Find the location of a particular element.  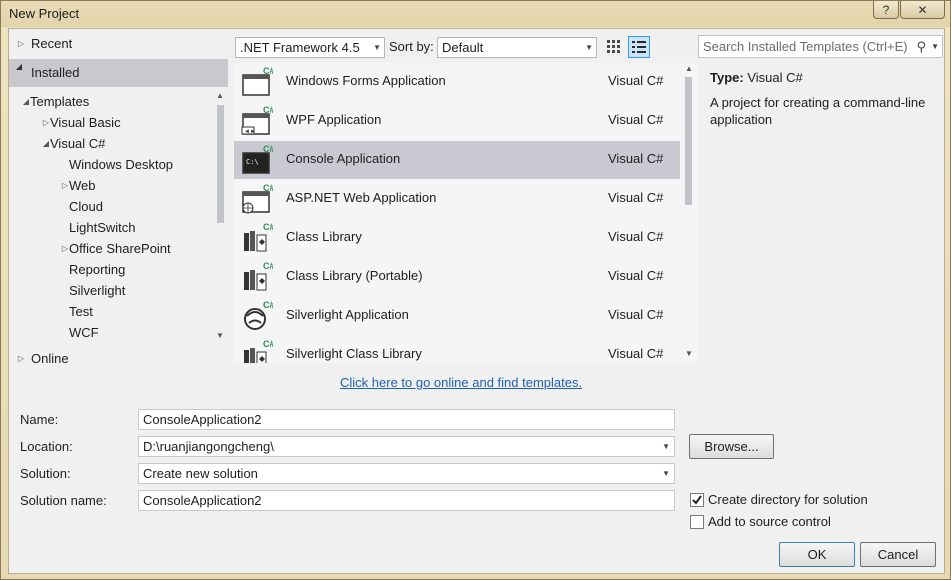

ok-button: OK is located at coordinates (817, 554).